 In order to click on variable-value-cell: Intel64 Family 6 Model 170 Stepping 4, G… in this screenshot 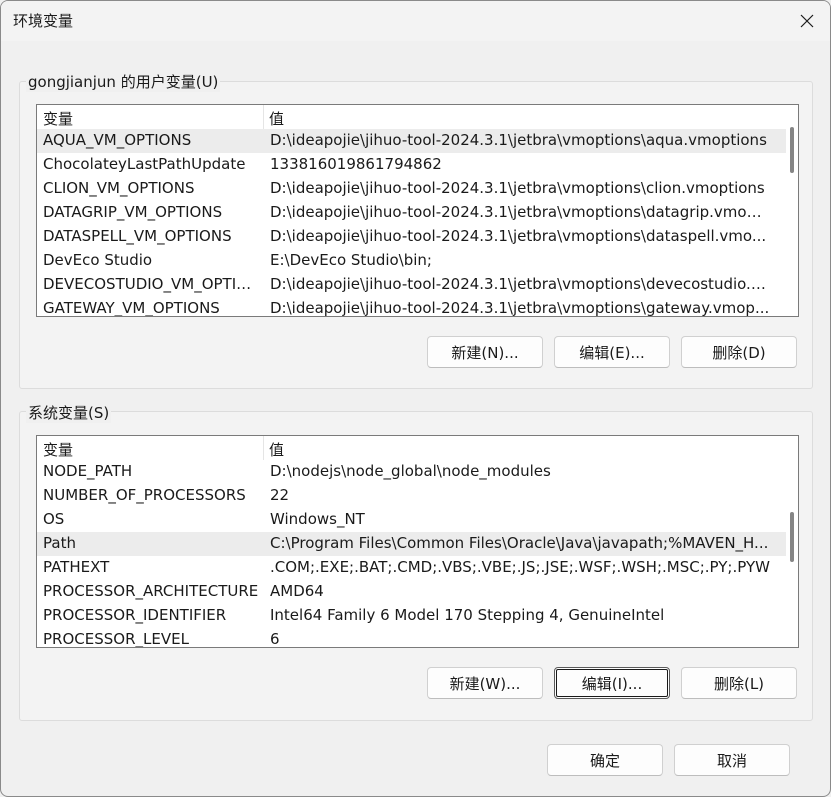, I will do `click(467, 615)`.